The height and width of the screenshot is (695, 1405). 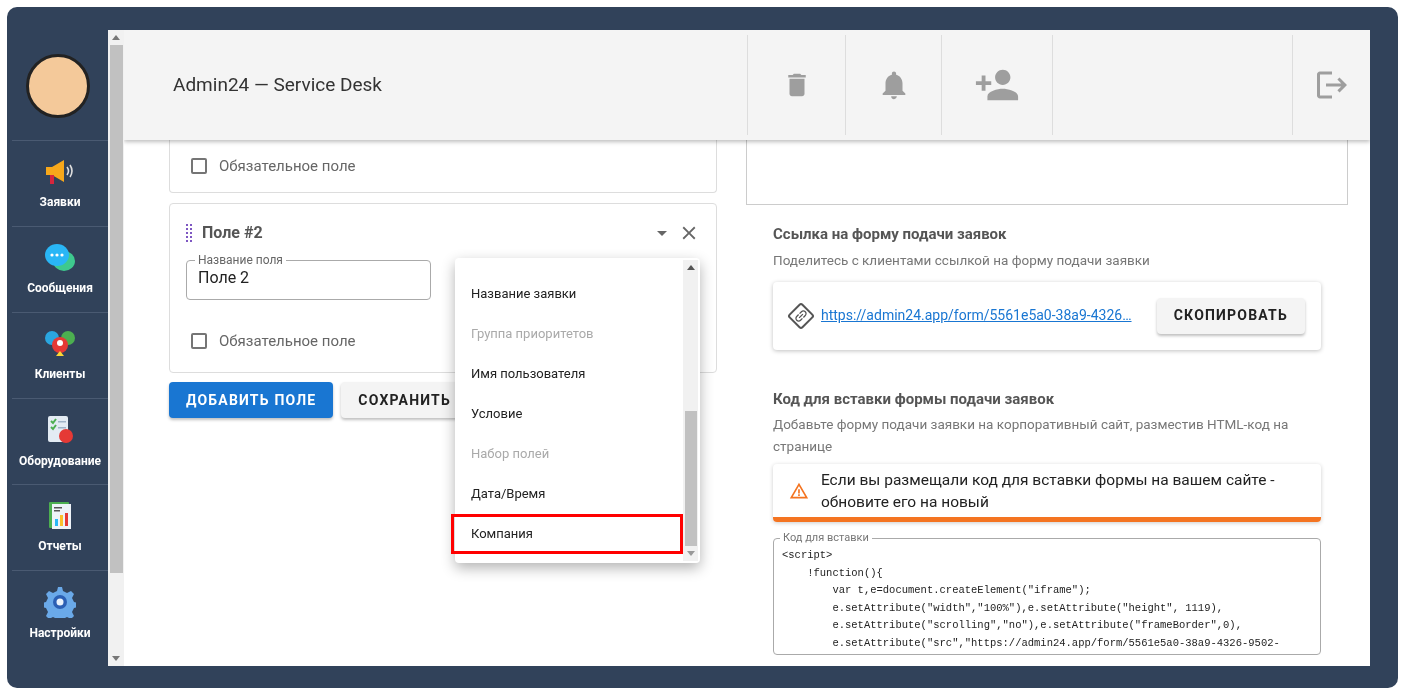 I want to click on field-title: Поле #2, so click(x=233, y=233).